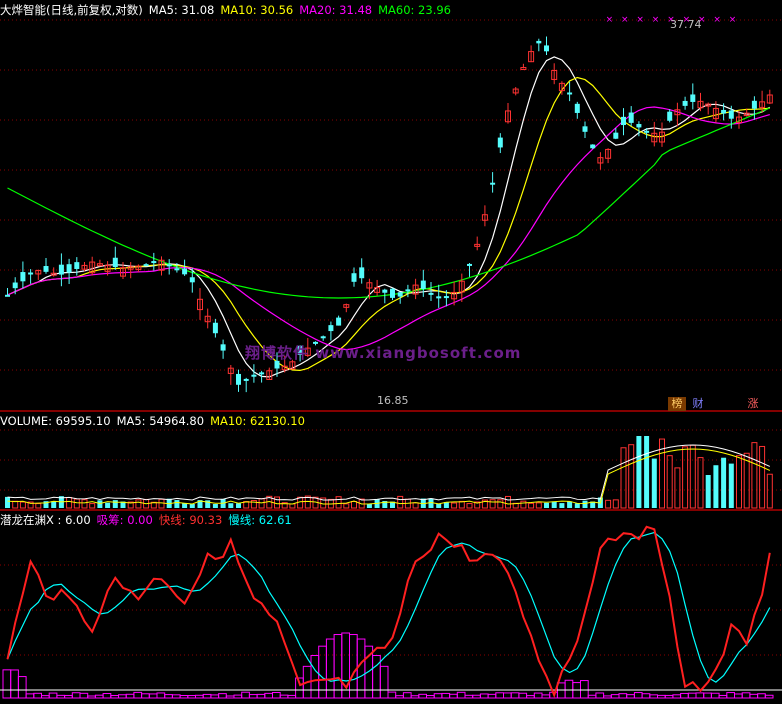  What do you see at coordinates (124, 520) in the screenshot?
I see `xichou-label: 吸筹: 0.00` at bounding box center [124, 520].